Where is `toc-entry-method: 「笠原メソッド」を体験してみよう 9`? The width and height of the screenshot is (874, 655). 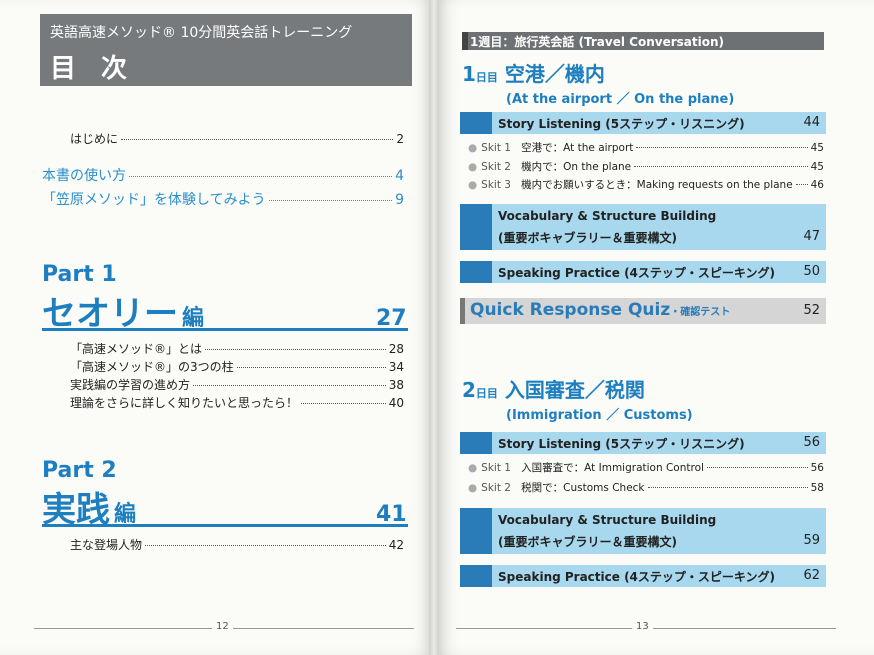 toc-entry-method: 「笠原メソッド」を体験してみよう 9 is located at coordinates (223, 199).